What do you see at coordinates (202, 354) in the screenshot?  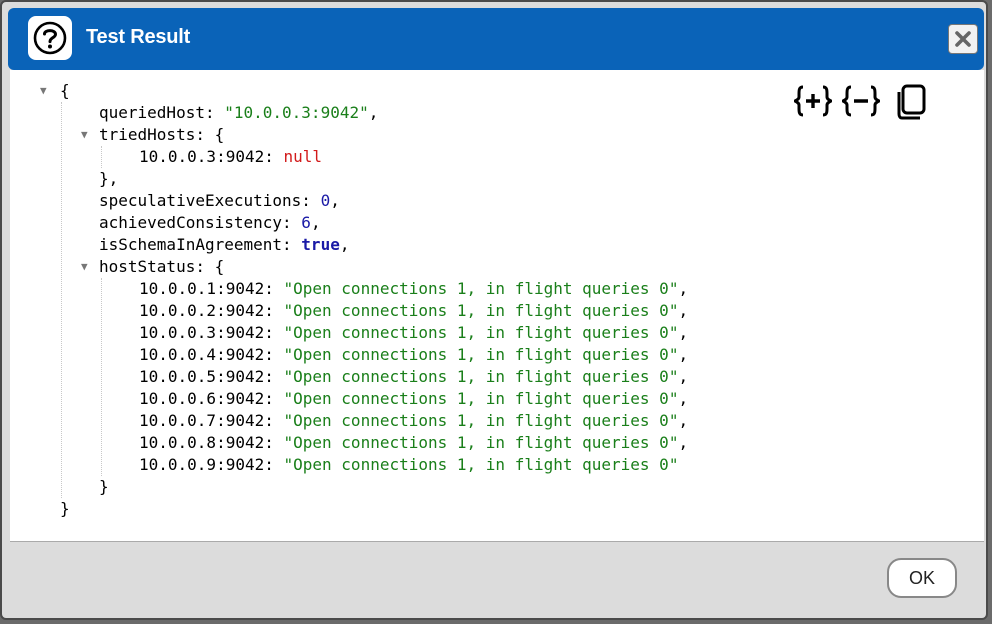 I see `json-key: 10.0.0.4:9042` at bounding box center [202, 354].